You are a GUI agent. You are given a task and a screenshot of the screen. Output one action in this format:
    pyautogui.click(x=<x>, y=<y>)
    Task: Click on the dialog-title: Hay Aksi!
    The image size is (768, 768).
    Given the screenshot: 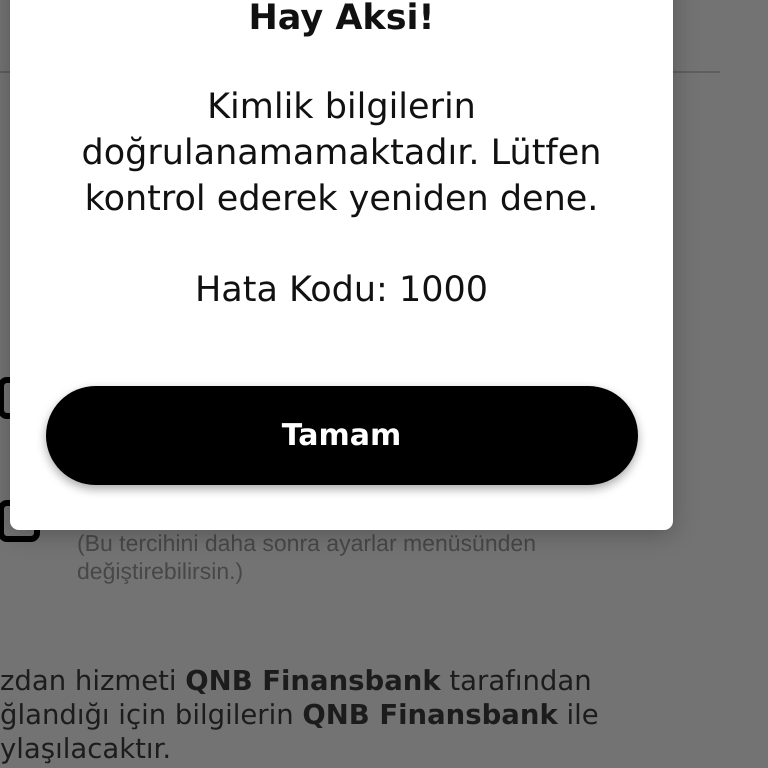 What is the action you would take?
    pyautogui.click(x=341, y=18)
    